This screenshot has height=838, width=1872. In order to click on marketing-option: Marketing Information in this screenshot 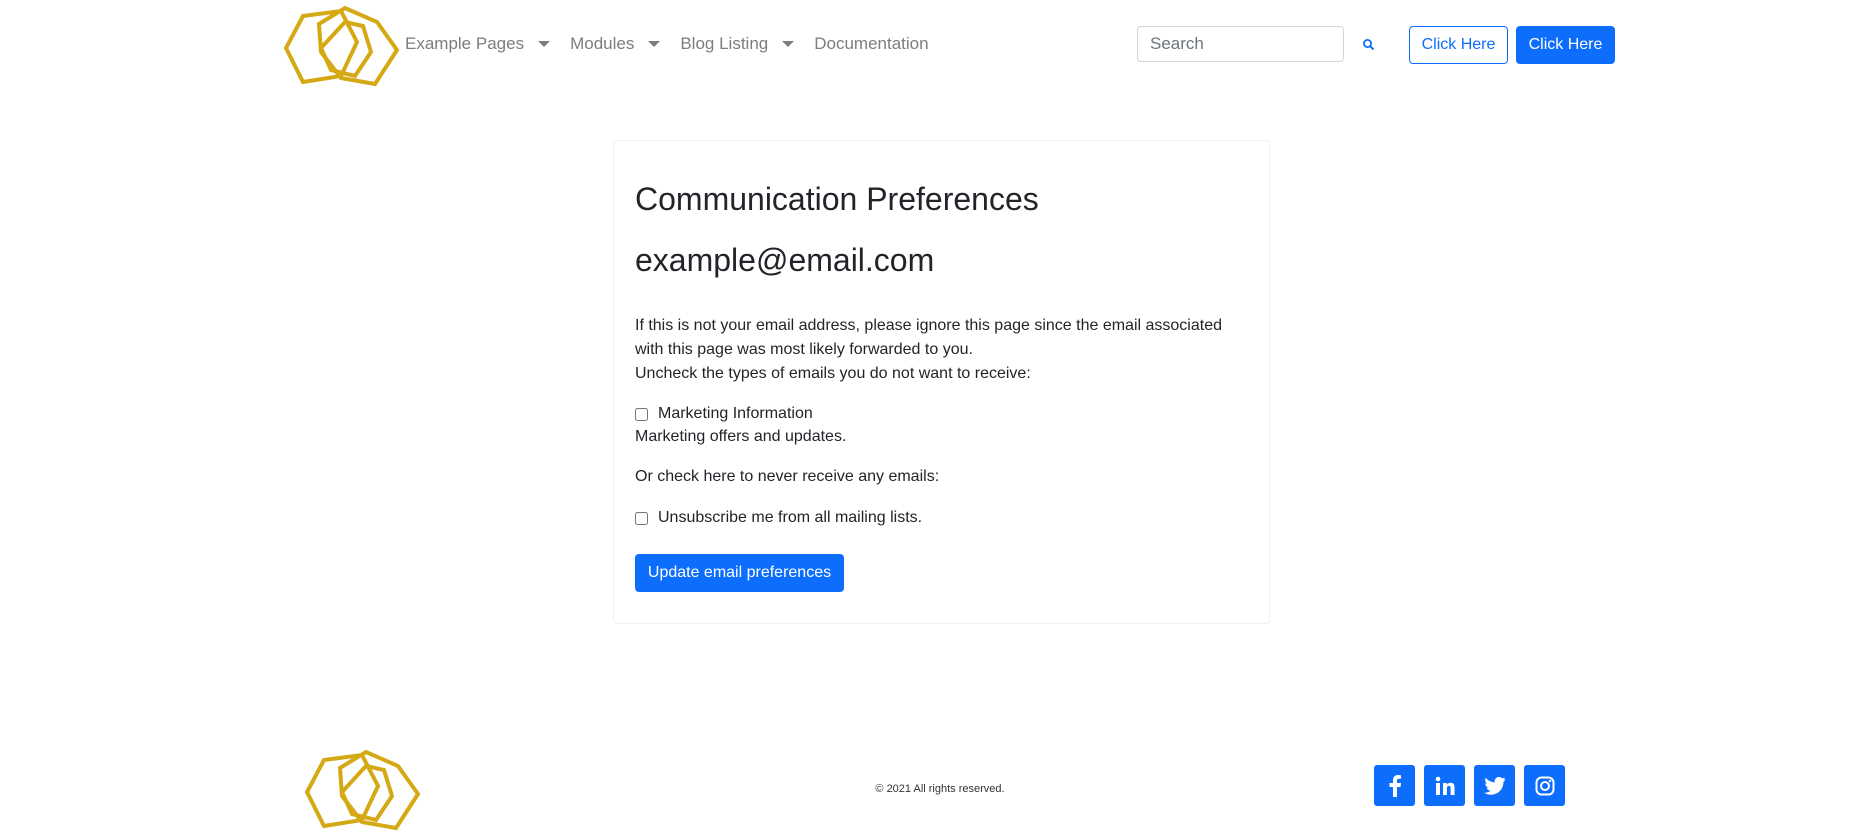, I will do `click(724, 414)`.